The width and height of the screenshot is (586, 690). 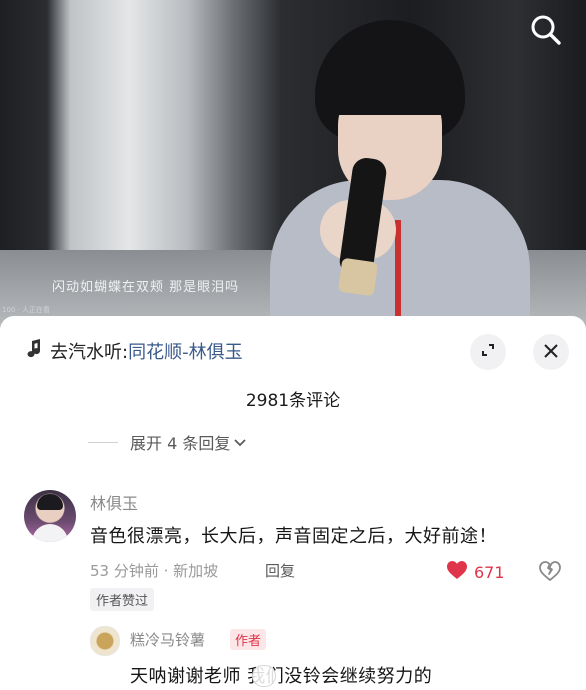 What do you see at coordinates (550, 571) in the screenshot?
I see `broken-heart-icon` at bounding box center [550, 571].